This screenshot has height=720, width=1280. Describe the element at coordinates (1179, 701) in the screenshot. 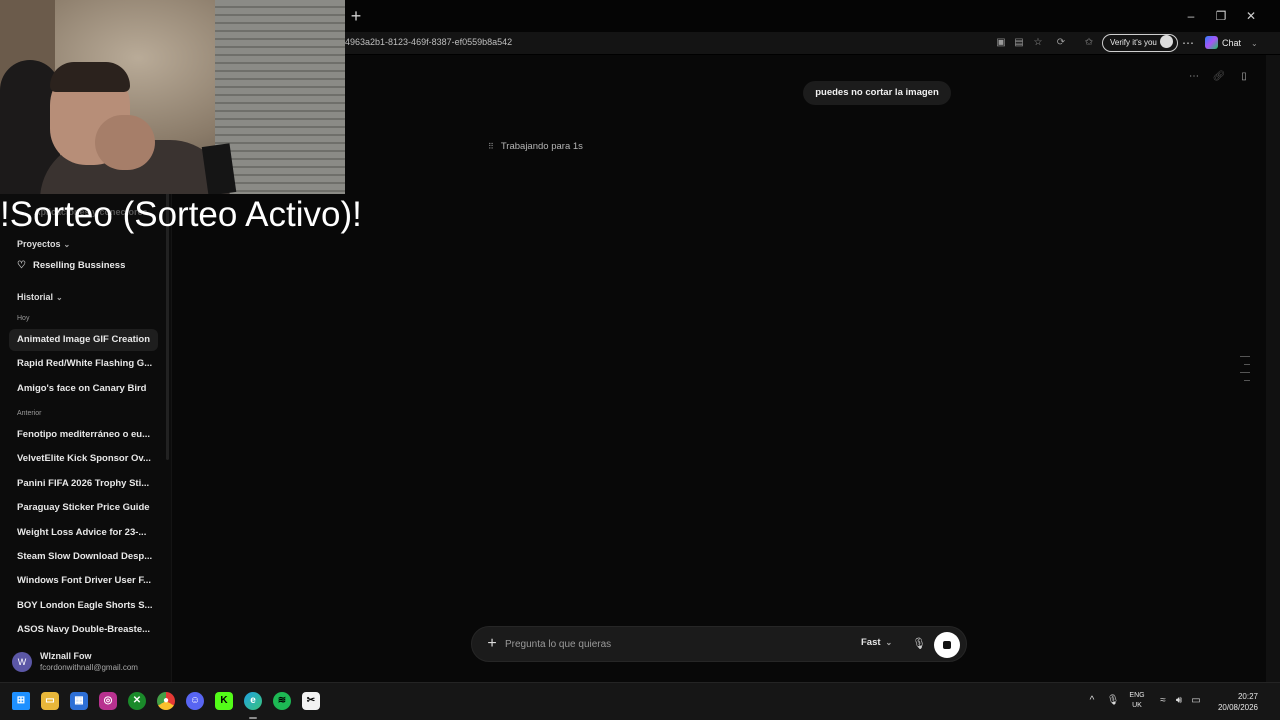

I see `volume-icon: 🔊︎` at that location.